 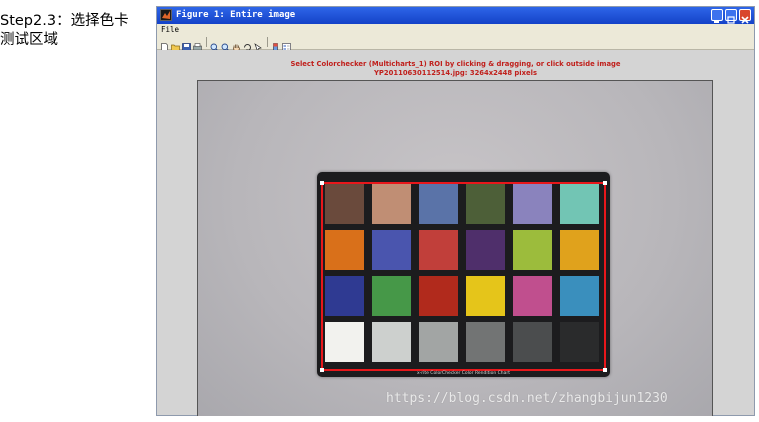 I want to click on new-figure-icon, so click(x=164, y=44).